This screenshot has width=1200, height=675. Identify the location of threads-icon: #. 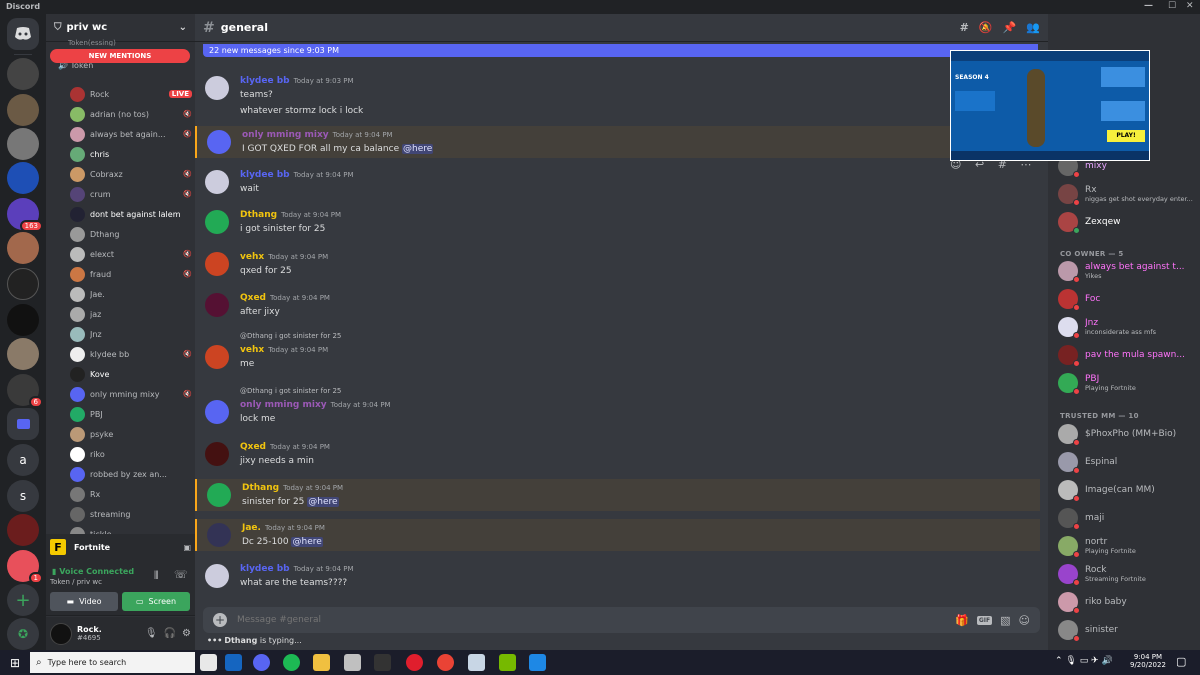
(964, 27).